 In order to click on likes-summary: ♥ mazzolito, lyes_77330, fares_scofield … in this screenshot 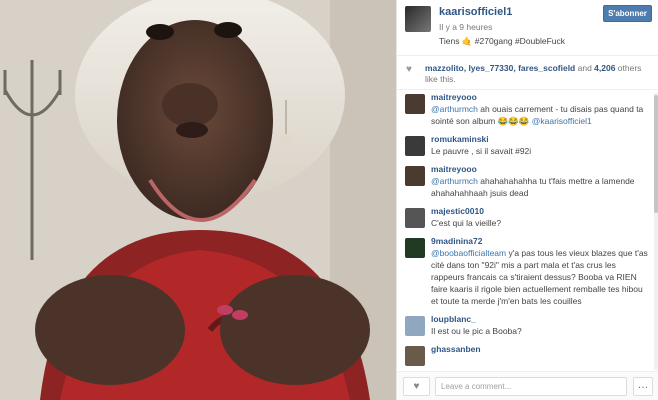, I will do `click(527, 73)`.